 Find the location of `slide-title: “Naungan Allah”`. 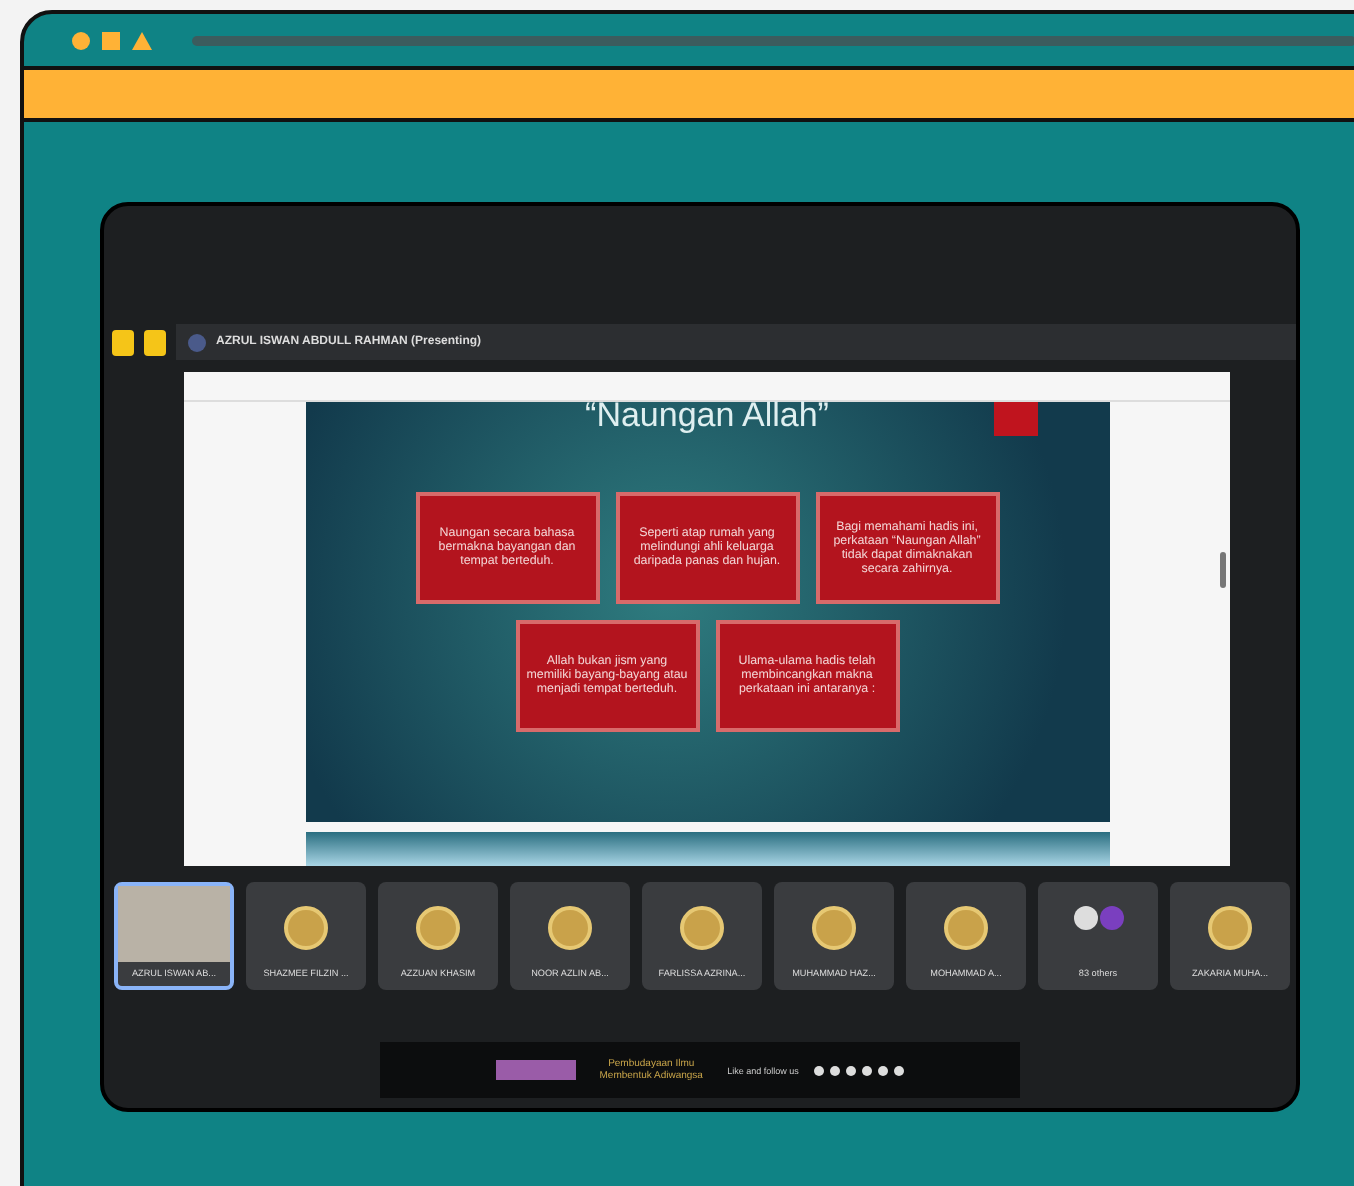

slide-title: “Naungan Allah” is located at coordinates (707, 415).